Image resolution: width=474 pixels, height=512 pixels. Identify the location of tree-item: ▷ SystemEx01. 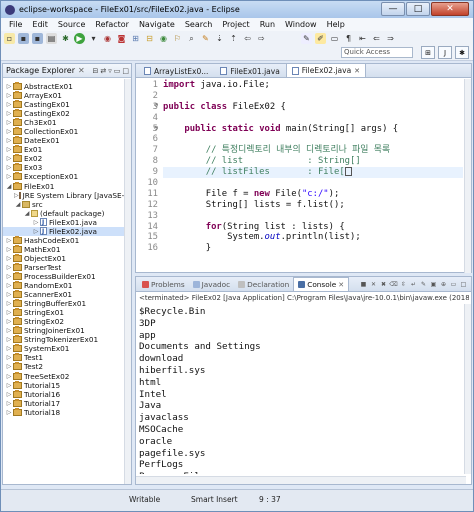
(67, 348).